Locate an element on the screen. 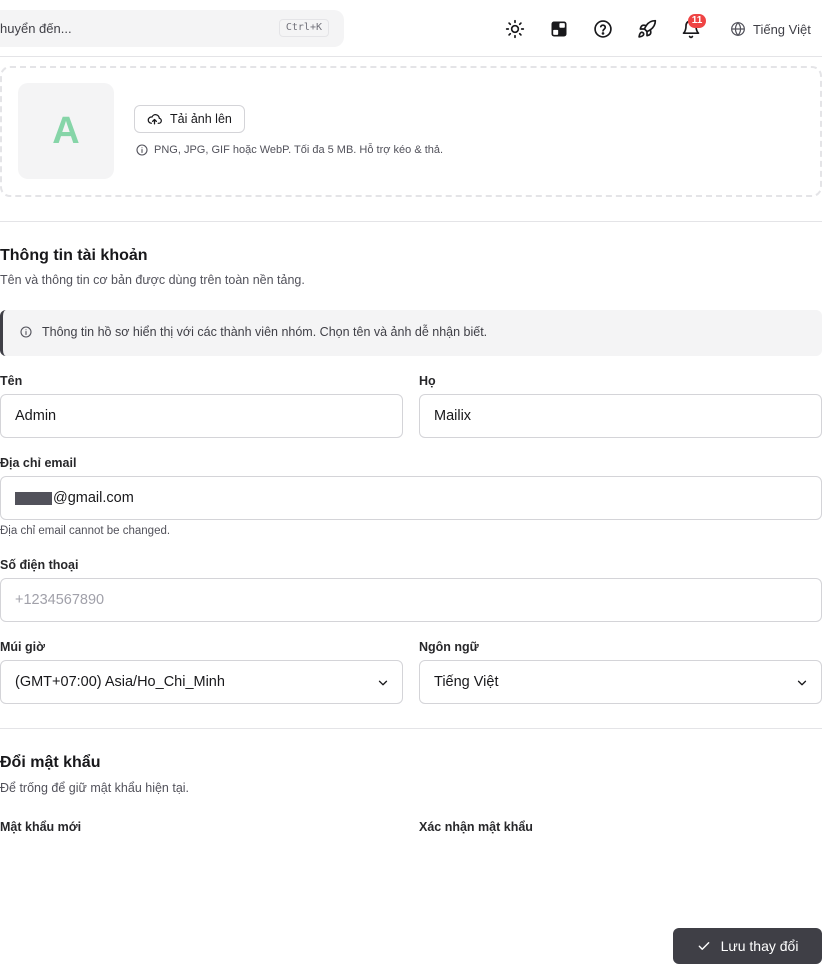 This screenshot has height=964, width=822. email-help-text: Địa chỉ email cannot be changed. is located at coordinates (85, 531).